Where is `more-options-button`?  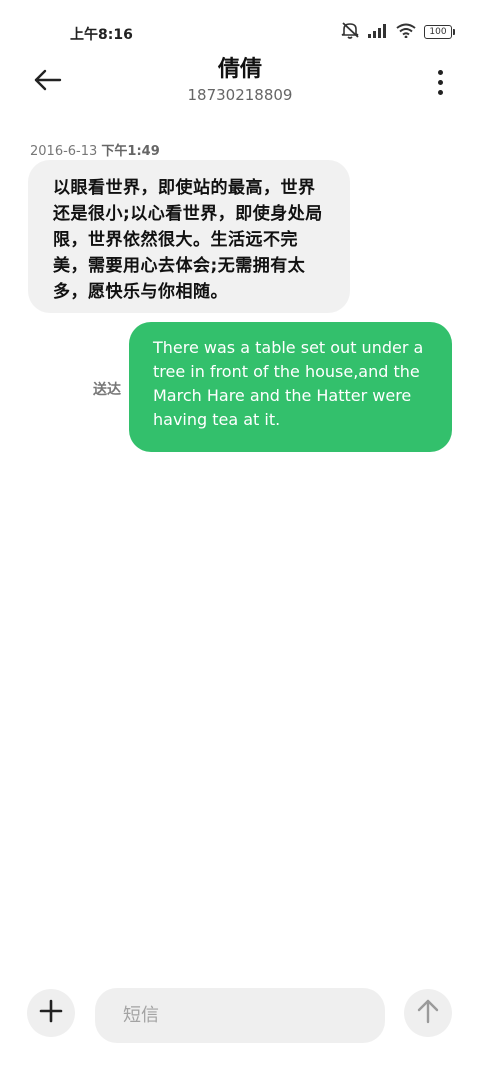
more-options-button is located at coordinates (440, 82).